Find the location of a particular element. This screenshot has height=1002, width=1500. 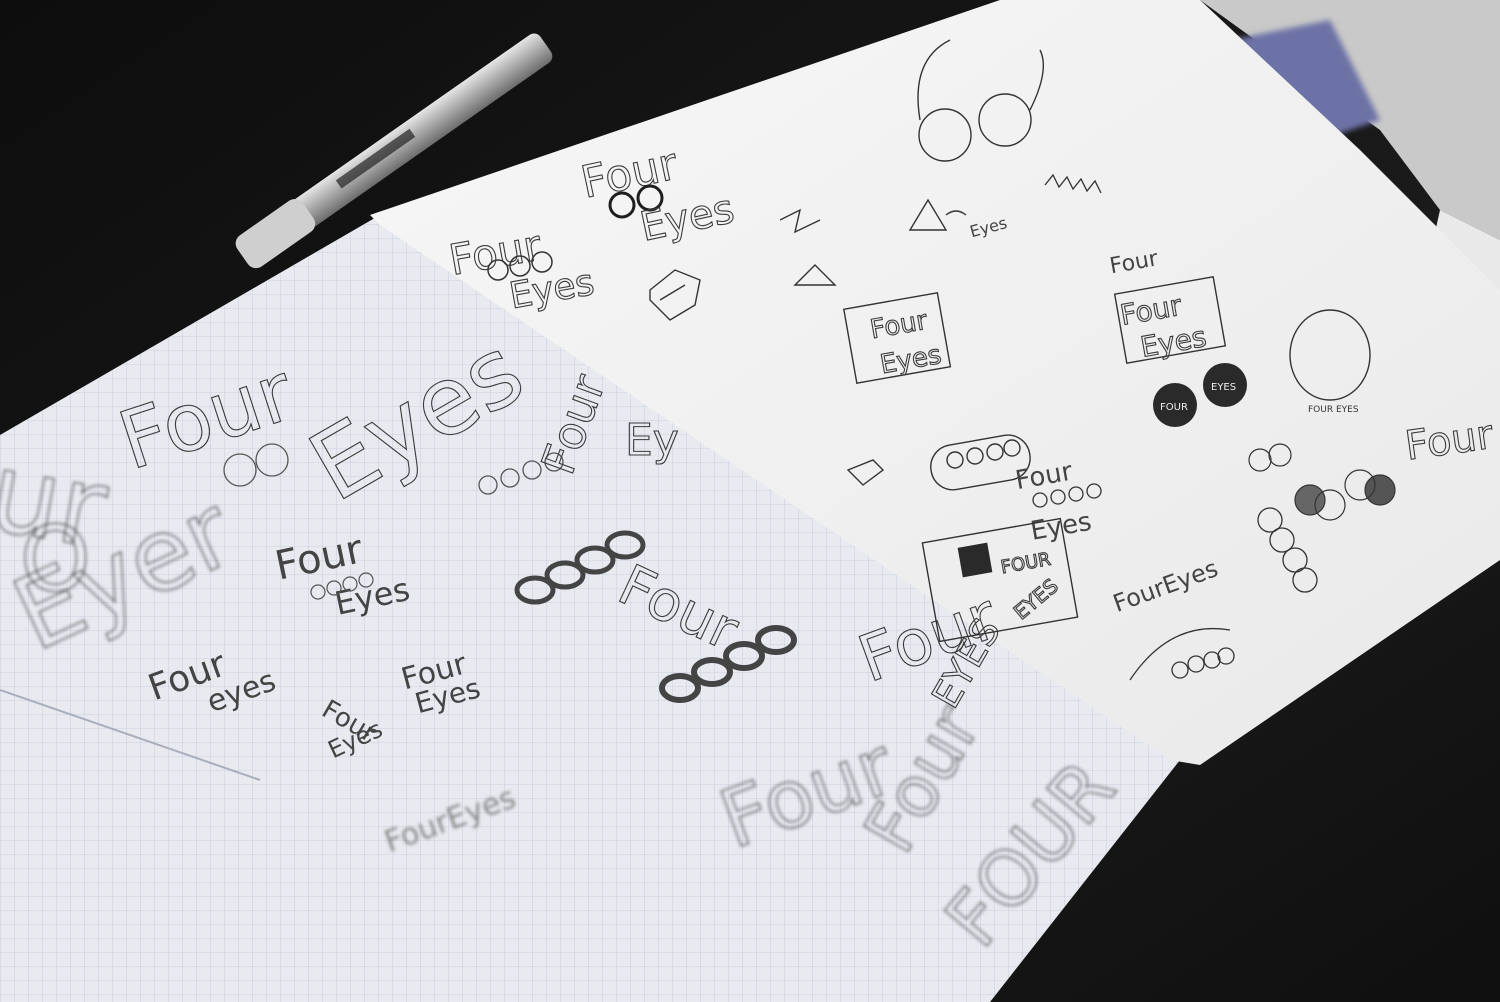

sketch-vertical-ey: Ey is located at coordinates (652, 440).